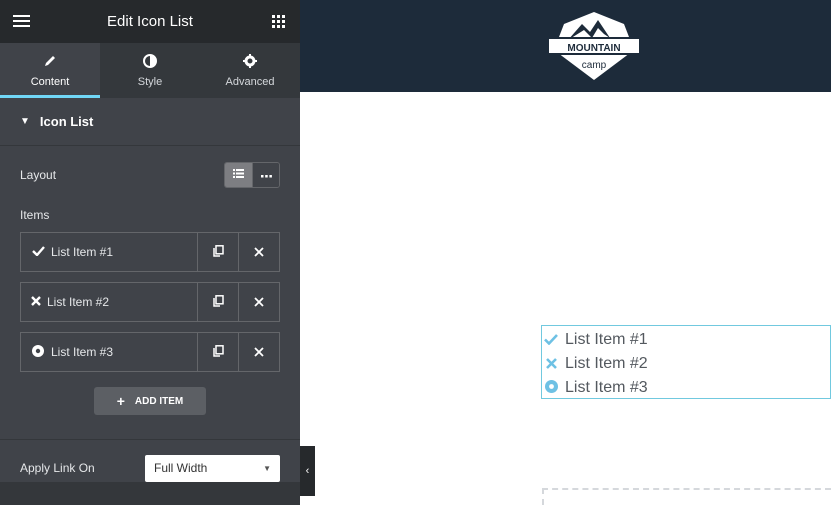 The height and width of the screenshot is (505, 831). I want to click on repeater-item: List Item #3, so click(150, 352).